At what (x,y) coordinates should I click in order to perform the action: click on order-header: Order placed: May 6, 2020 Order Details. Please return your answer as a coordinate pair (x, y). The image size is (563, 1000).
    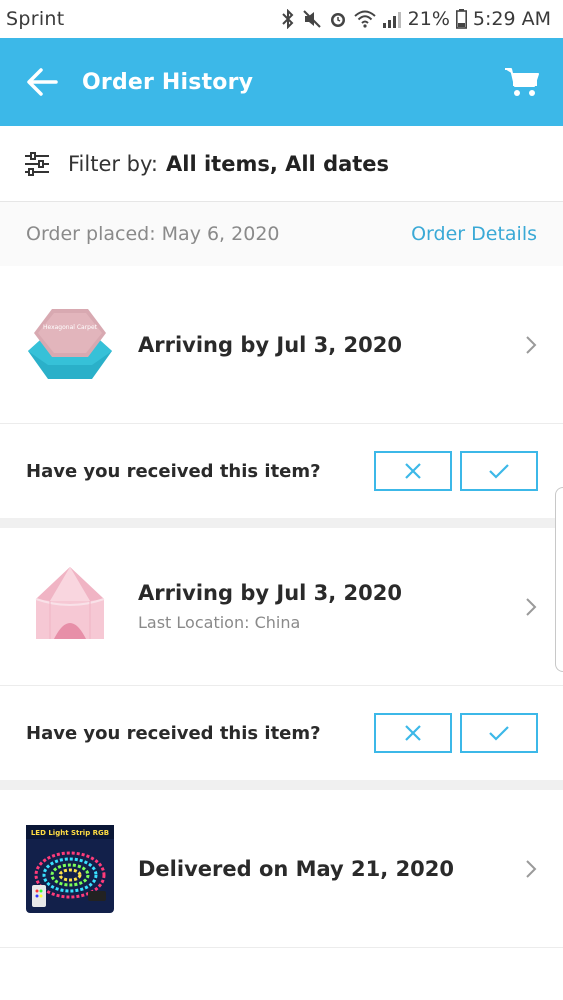
    Looking at the image, I should click on (281, 234).